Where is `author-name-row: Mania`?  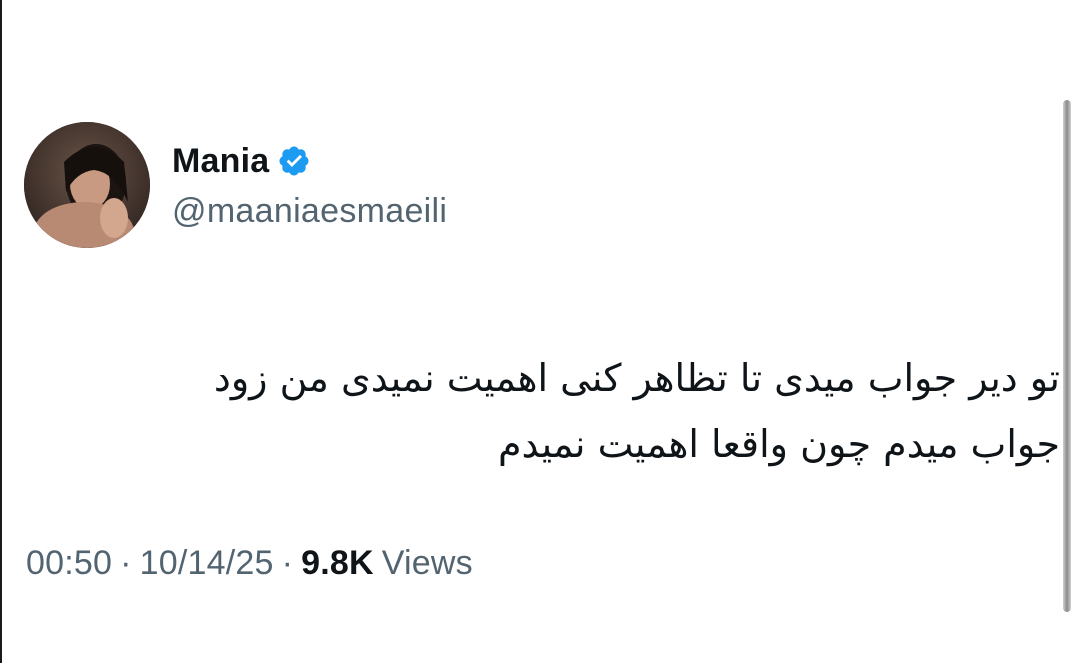
author-name-row: Mania is located at coordinates (241, 161).